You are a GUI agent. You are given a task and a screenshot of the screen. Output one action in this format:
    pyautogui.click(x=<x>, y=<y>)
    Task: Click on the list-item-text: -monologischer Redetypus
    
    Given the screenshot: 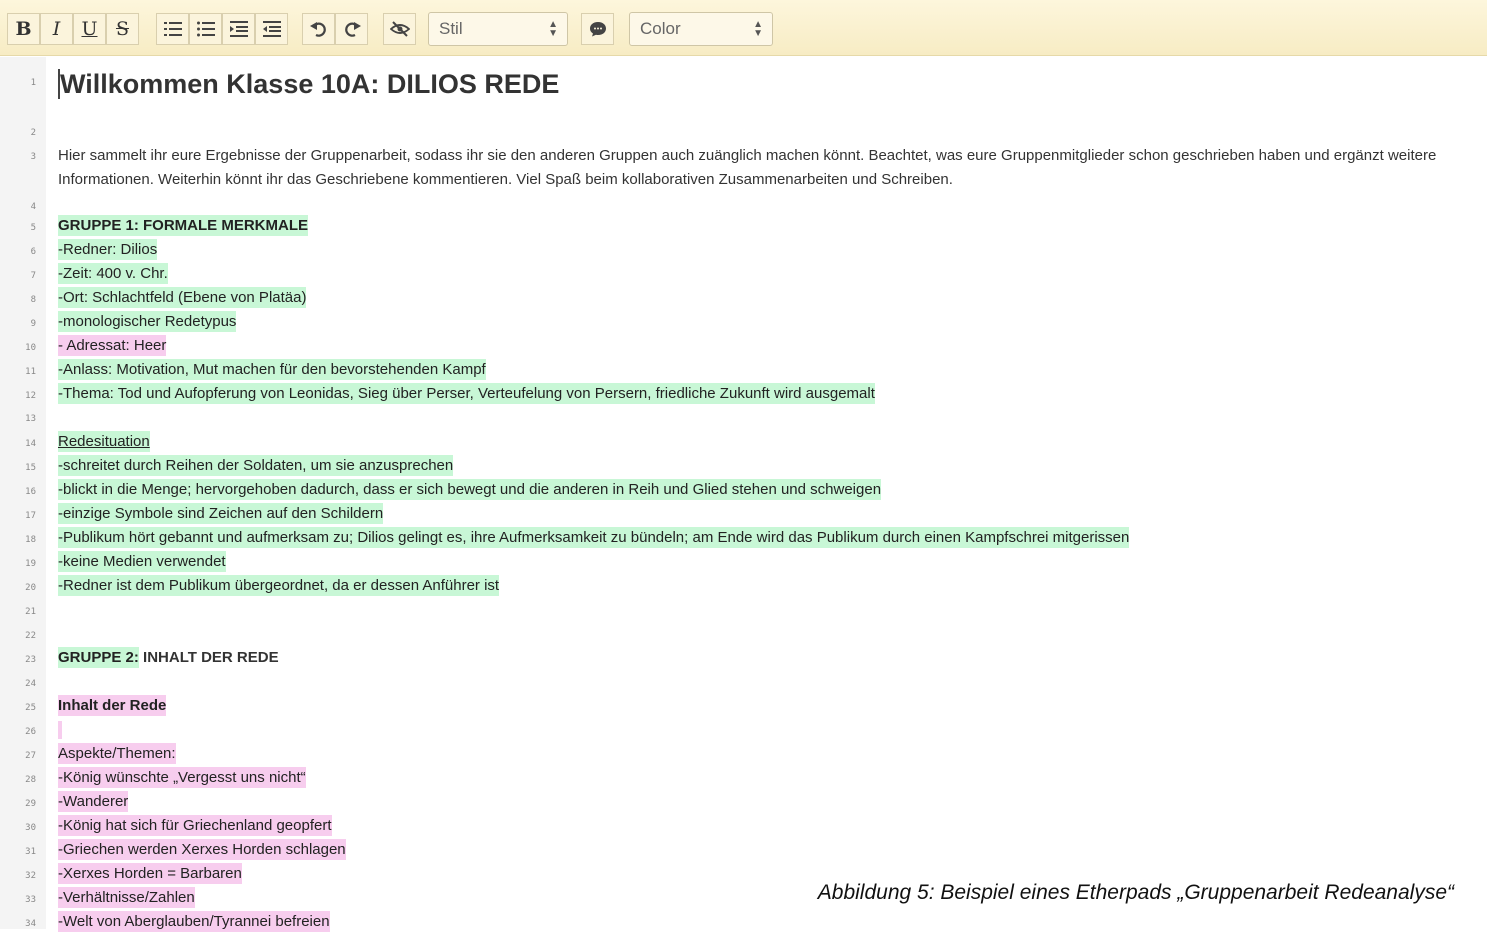 What is the action you would take?
    pyautogui.click(x=147, y=321)
    